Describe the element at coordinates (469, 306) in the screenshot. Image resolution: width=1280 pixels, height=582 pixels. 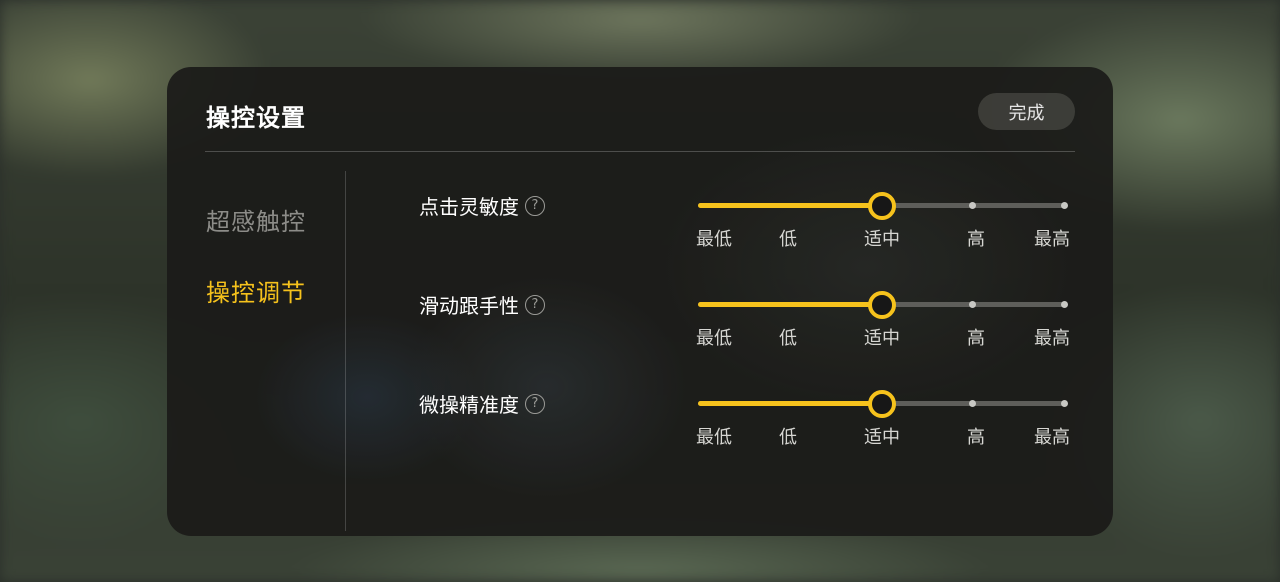
I see `setting-label: 滑动跟手性` at that location.